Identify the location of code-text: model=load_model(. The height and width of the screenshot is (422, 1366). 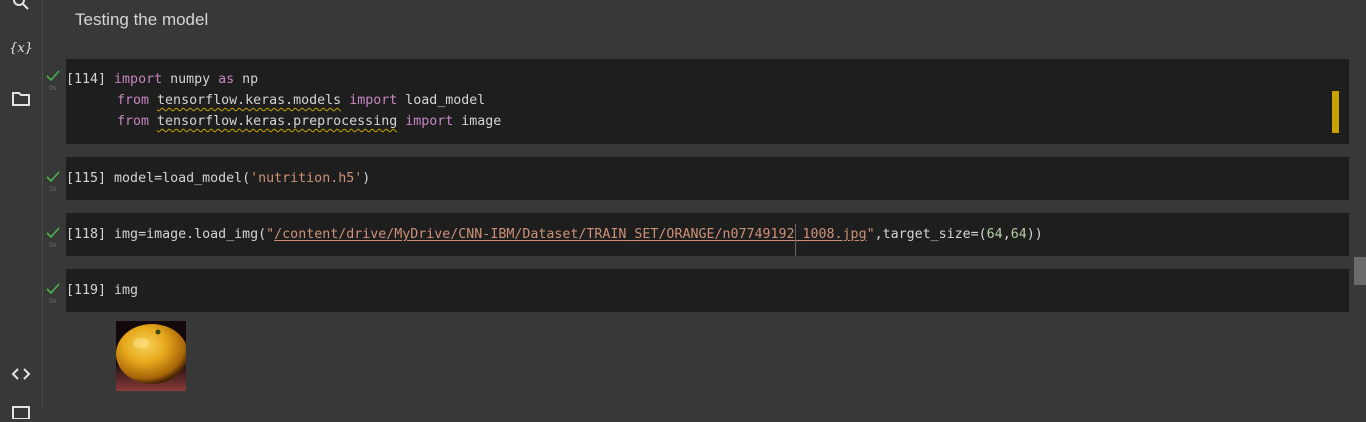
(182, 178).